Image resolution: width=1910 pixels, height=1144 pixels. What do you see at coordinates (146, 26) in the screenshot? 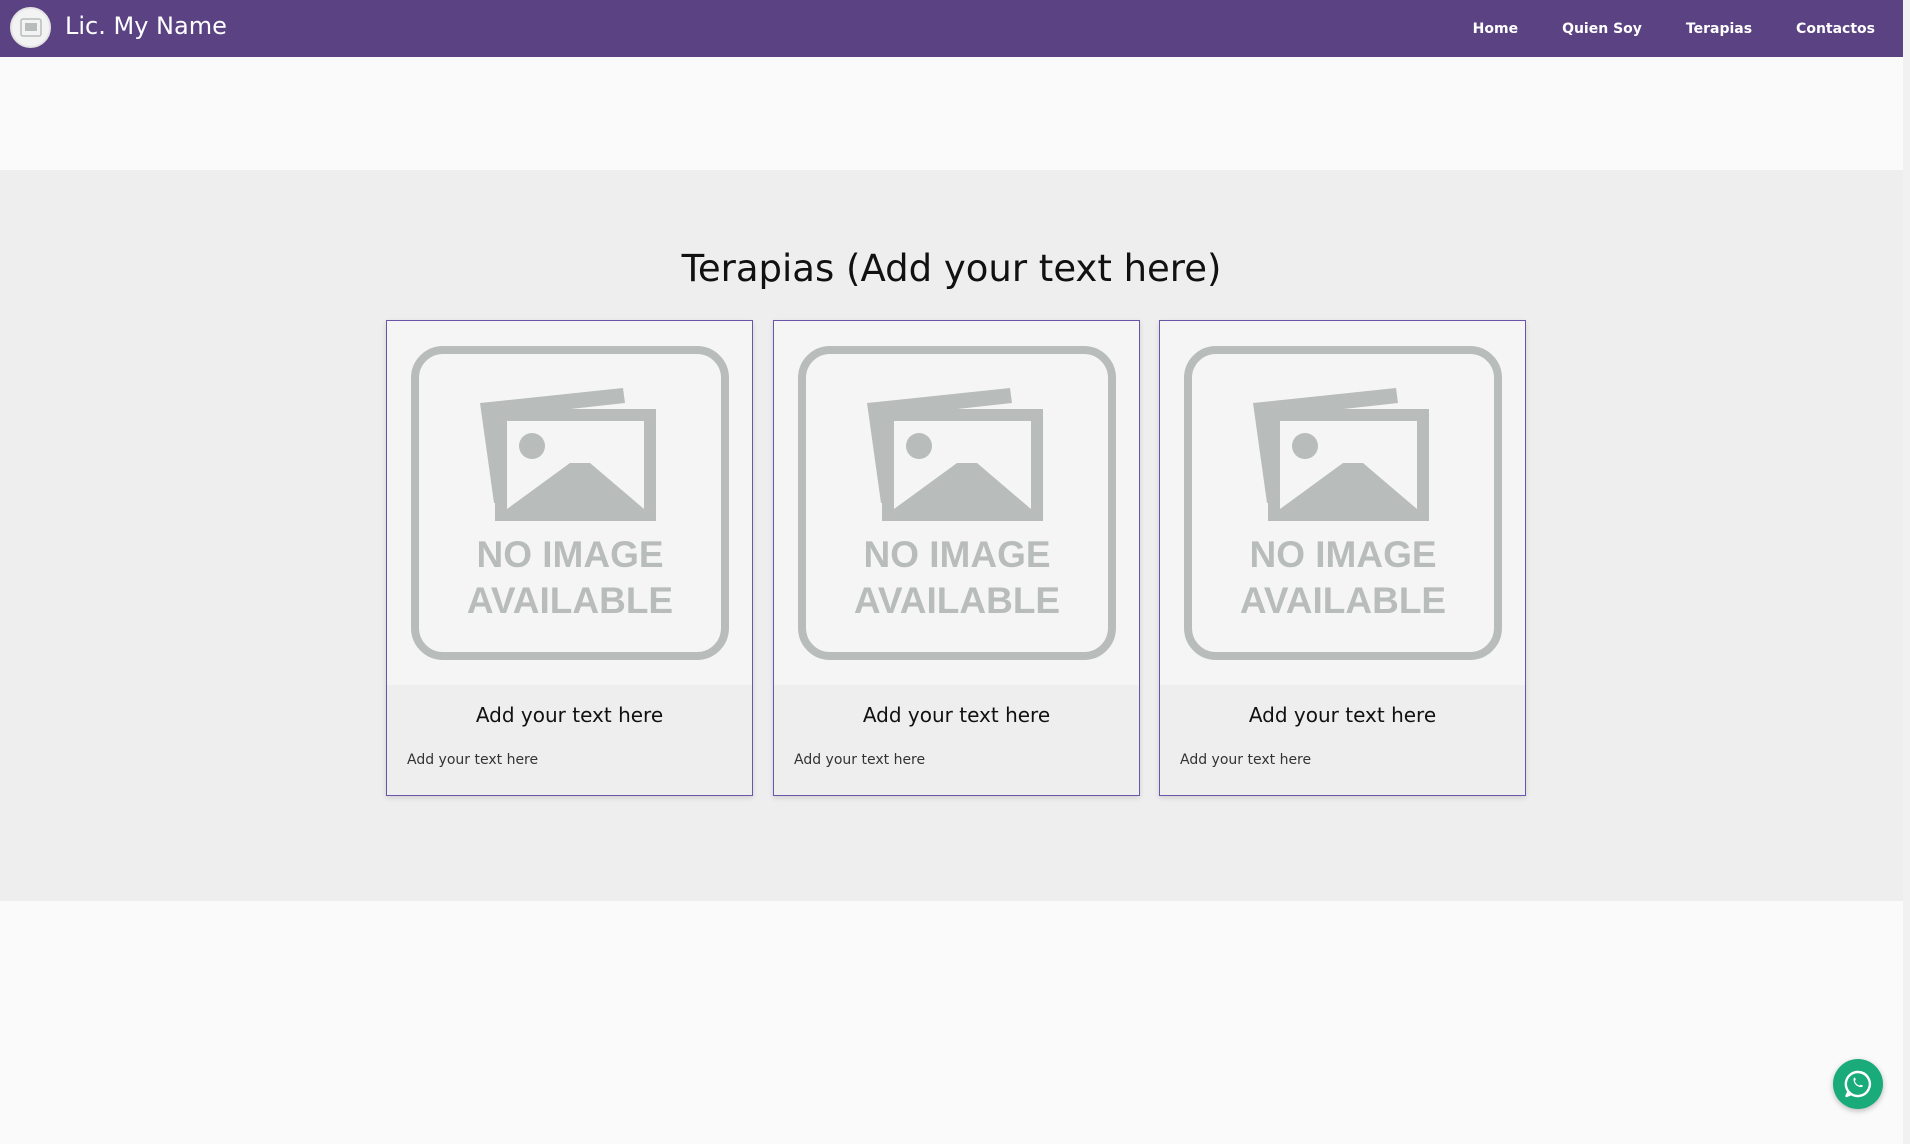
I see `brand-name: Lic. My Name` at bounding box center [146, 26].